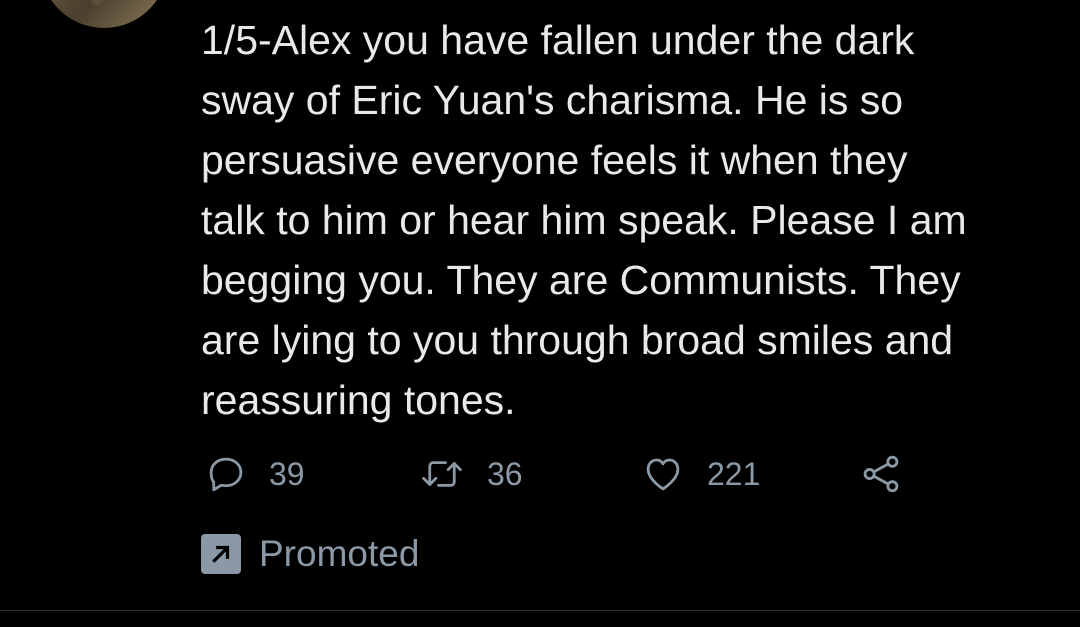 This screenshot has height=627, width=1080. What do you see at coordinates (287, 473) in the screenshot?
I see `reply-count: 39` at bounding box center [287, 473].